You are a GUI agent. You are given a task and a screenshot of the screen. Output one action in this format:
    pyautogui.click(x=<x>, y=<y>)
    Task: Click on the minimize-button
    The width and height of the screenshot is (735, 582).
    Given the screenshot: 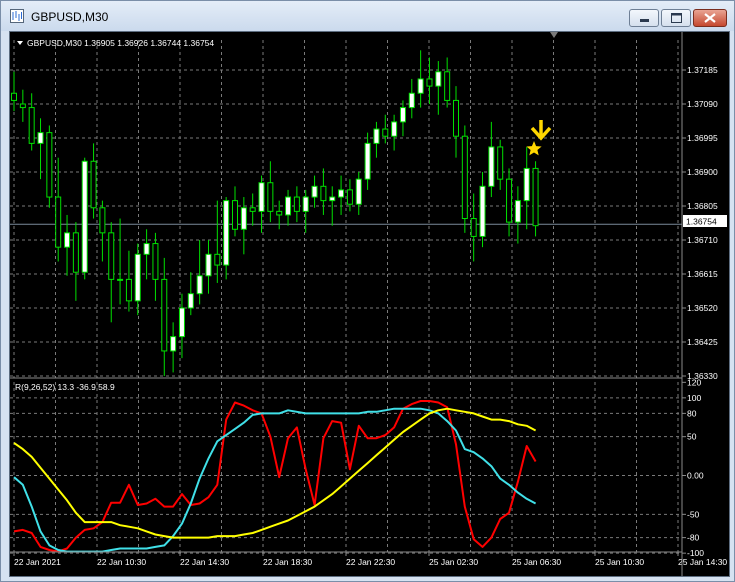 What is the action you would take?
    pyautogui.click(x=644, y=18)
    